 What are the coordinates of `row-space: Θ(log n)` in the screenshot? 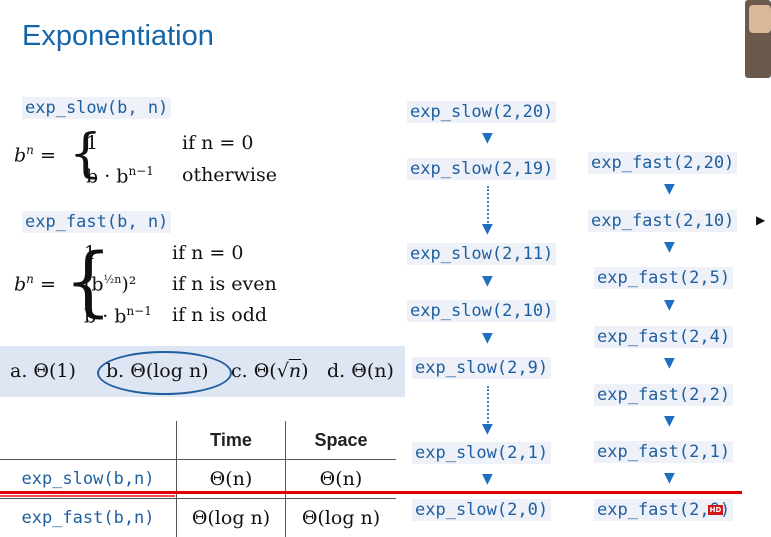 It's located at (341, 518).